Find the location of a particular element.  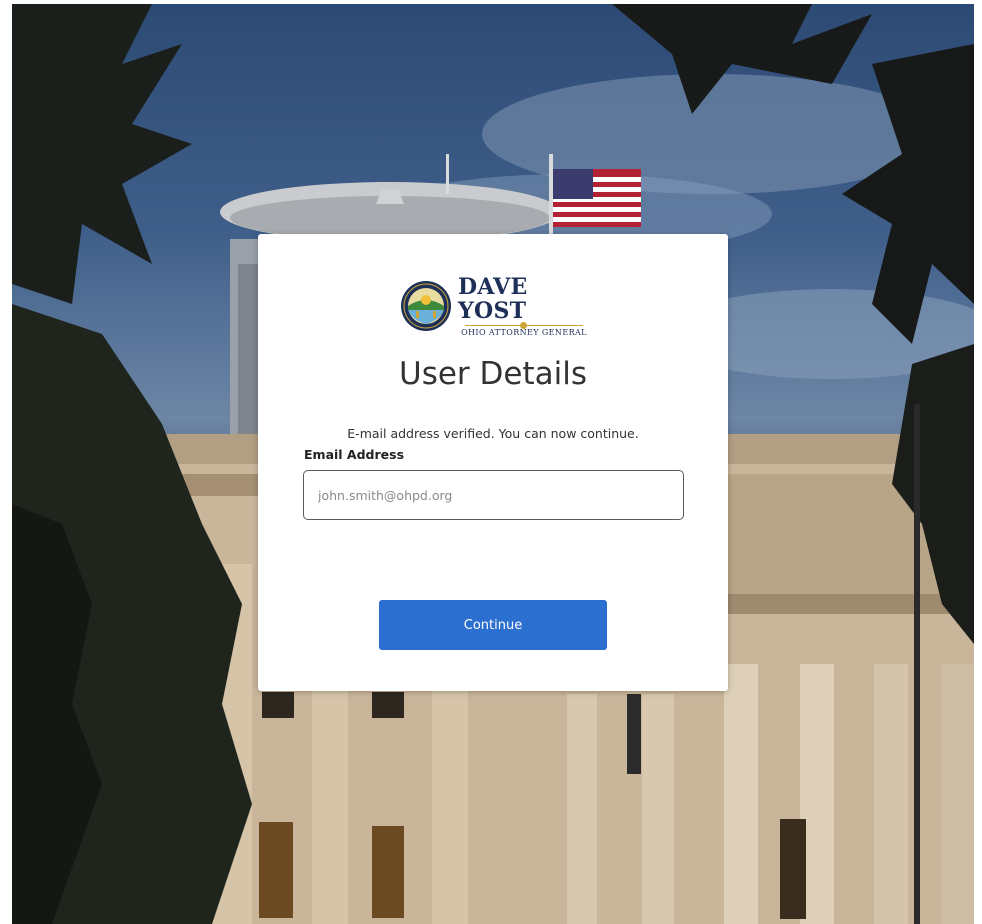

email-label: Email Address is located at coordinates (354, 454).